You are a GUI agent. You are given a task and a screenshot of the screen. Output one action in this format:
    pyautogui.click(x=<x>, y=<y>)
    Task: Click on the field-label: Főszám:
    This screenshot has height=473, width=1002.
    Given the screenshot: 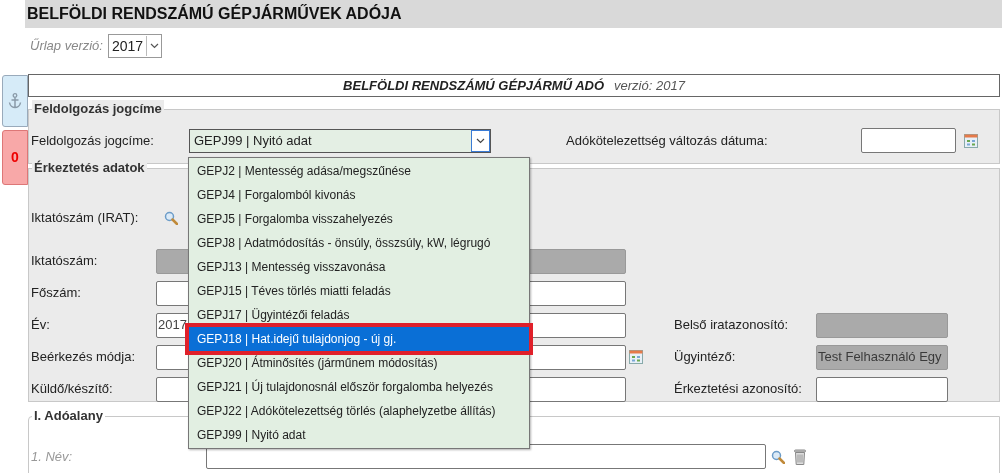 What is the action you would take?
    pyautogui.click(x=56, y=293)
    